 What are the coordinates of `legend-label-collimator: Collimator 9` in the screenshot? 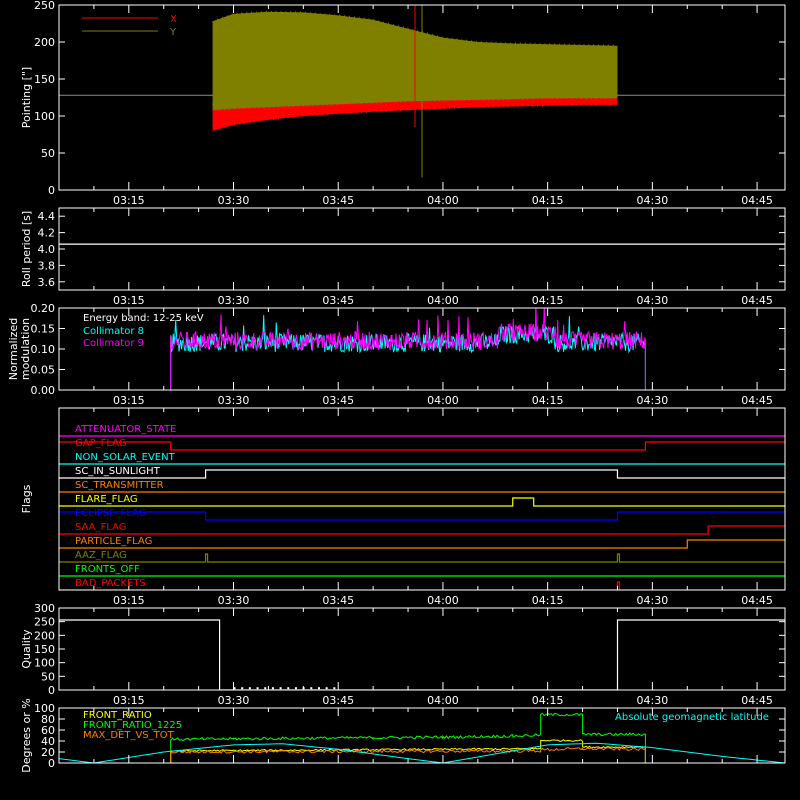 It's located at (113, 343).